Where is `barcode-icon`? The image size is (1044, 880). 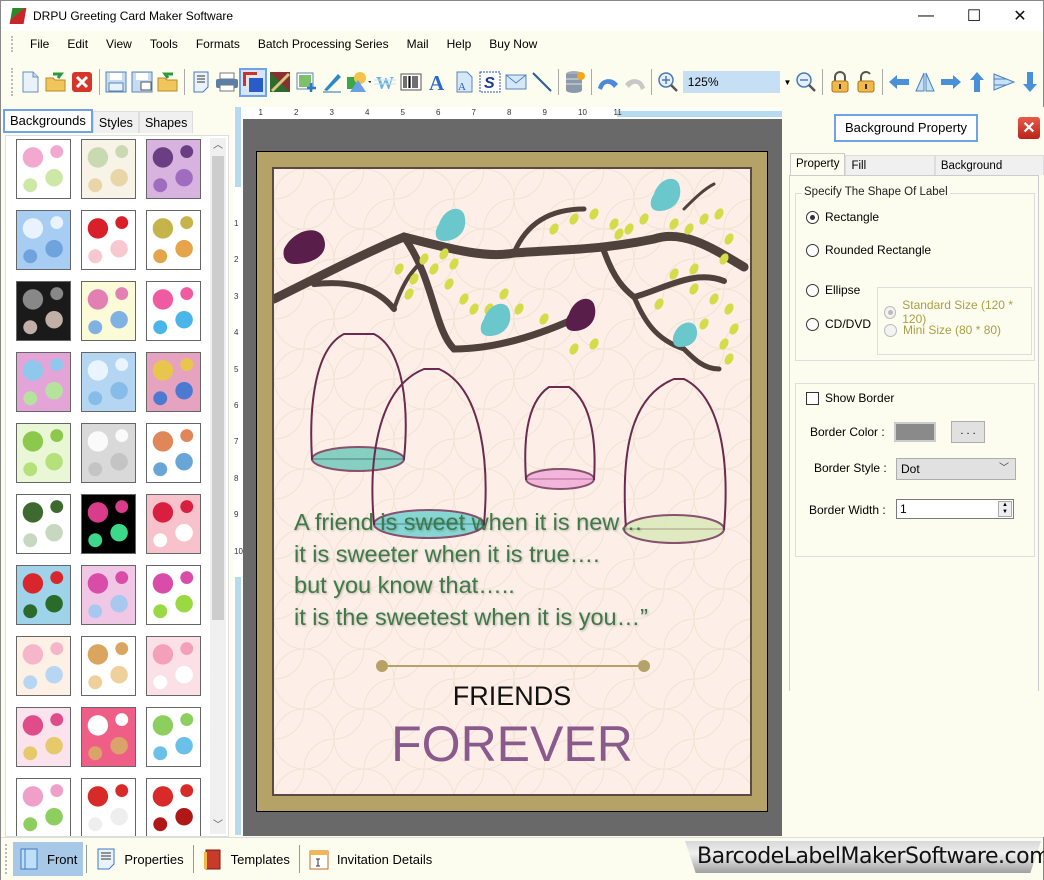 barcode-icon is located at coordinates (411, 82).